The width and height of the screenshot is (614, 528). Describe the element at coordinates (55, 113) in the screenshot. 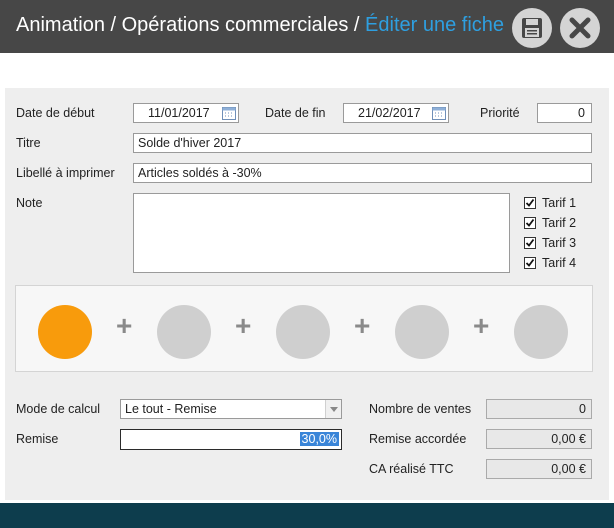

I see `date-start-label: Date de début` at that location.